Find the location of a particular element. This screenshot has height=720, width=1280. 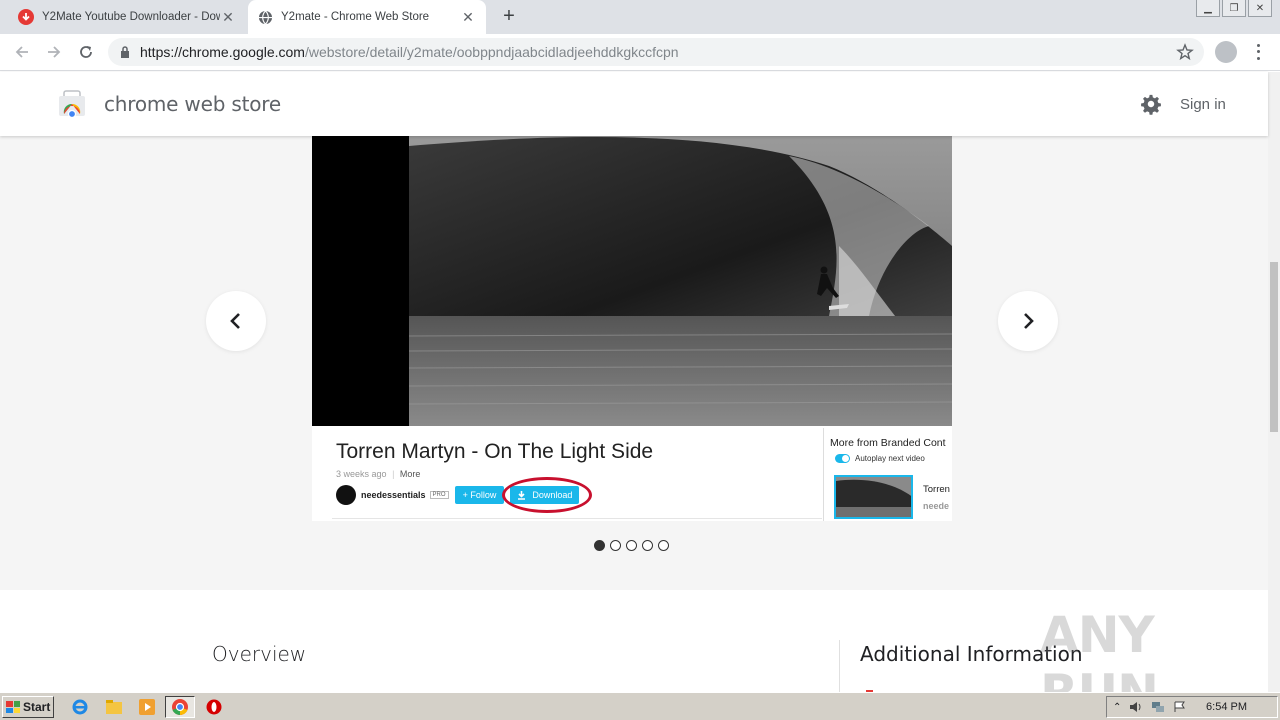

chevron-left-icon is located at coordinates (235, 321).